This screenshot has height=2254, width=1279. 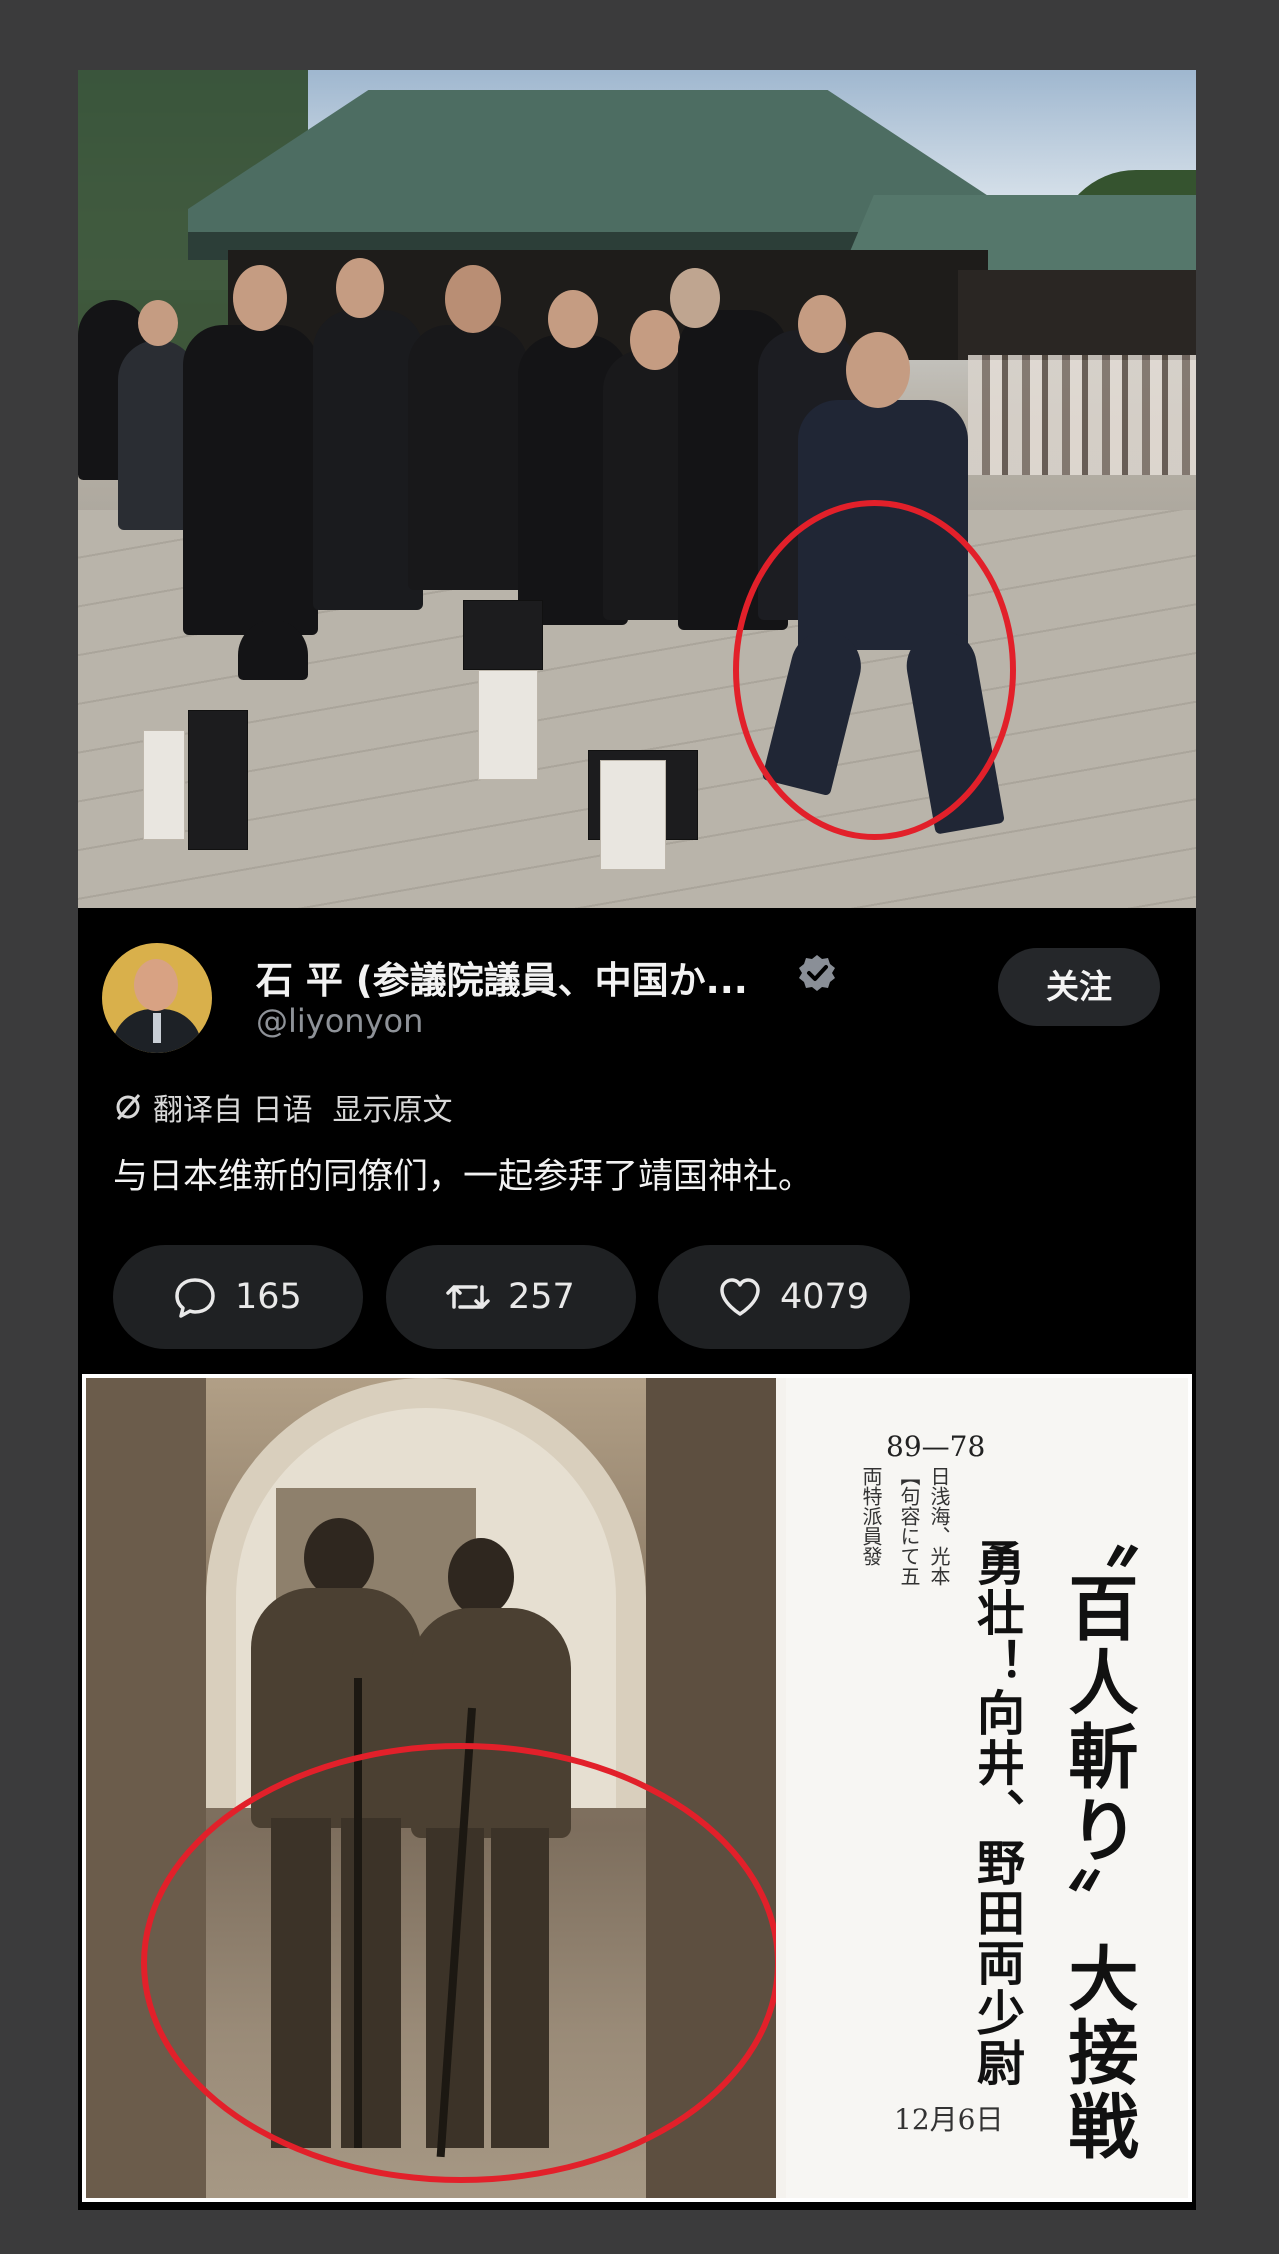 I want to click on like-count: 4079, so click(x=825, y=1297).